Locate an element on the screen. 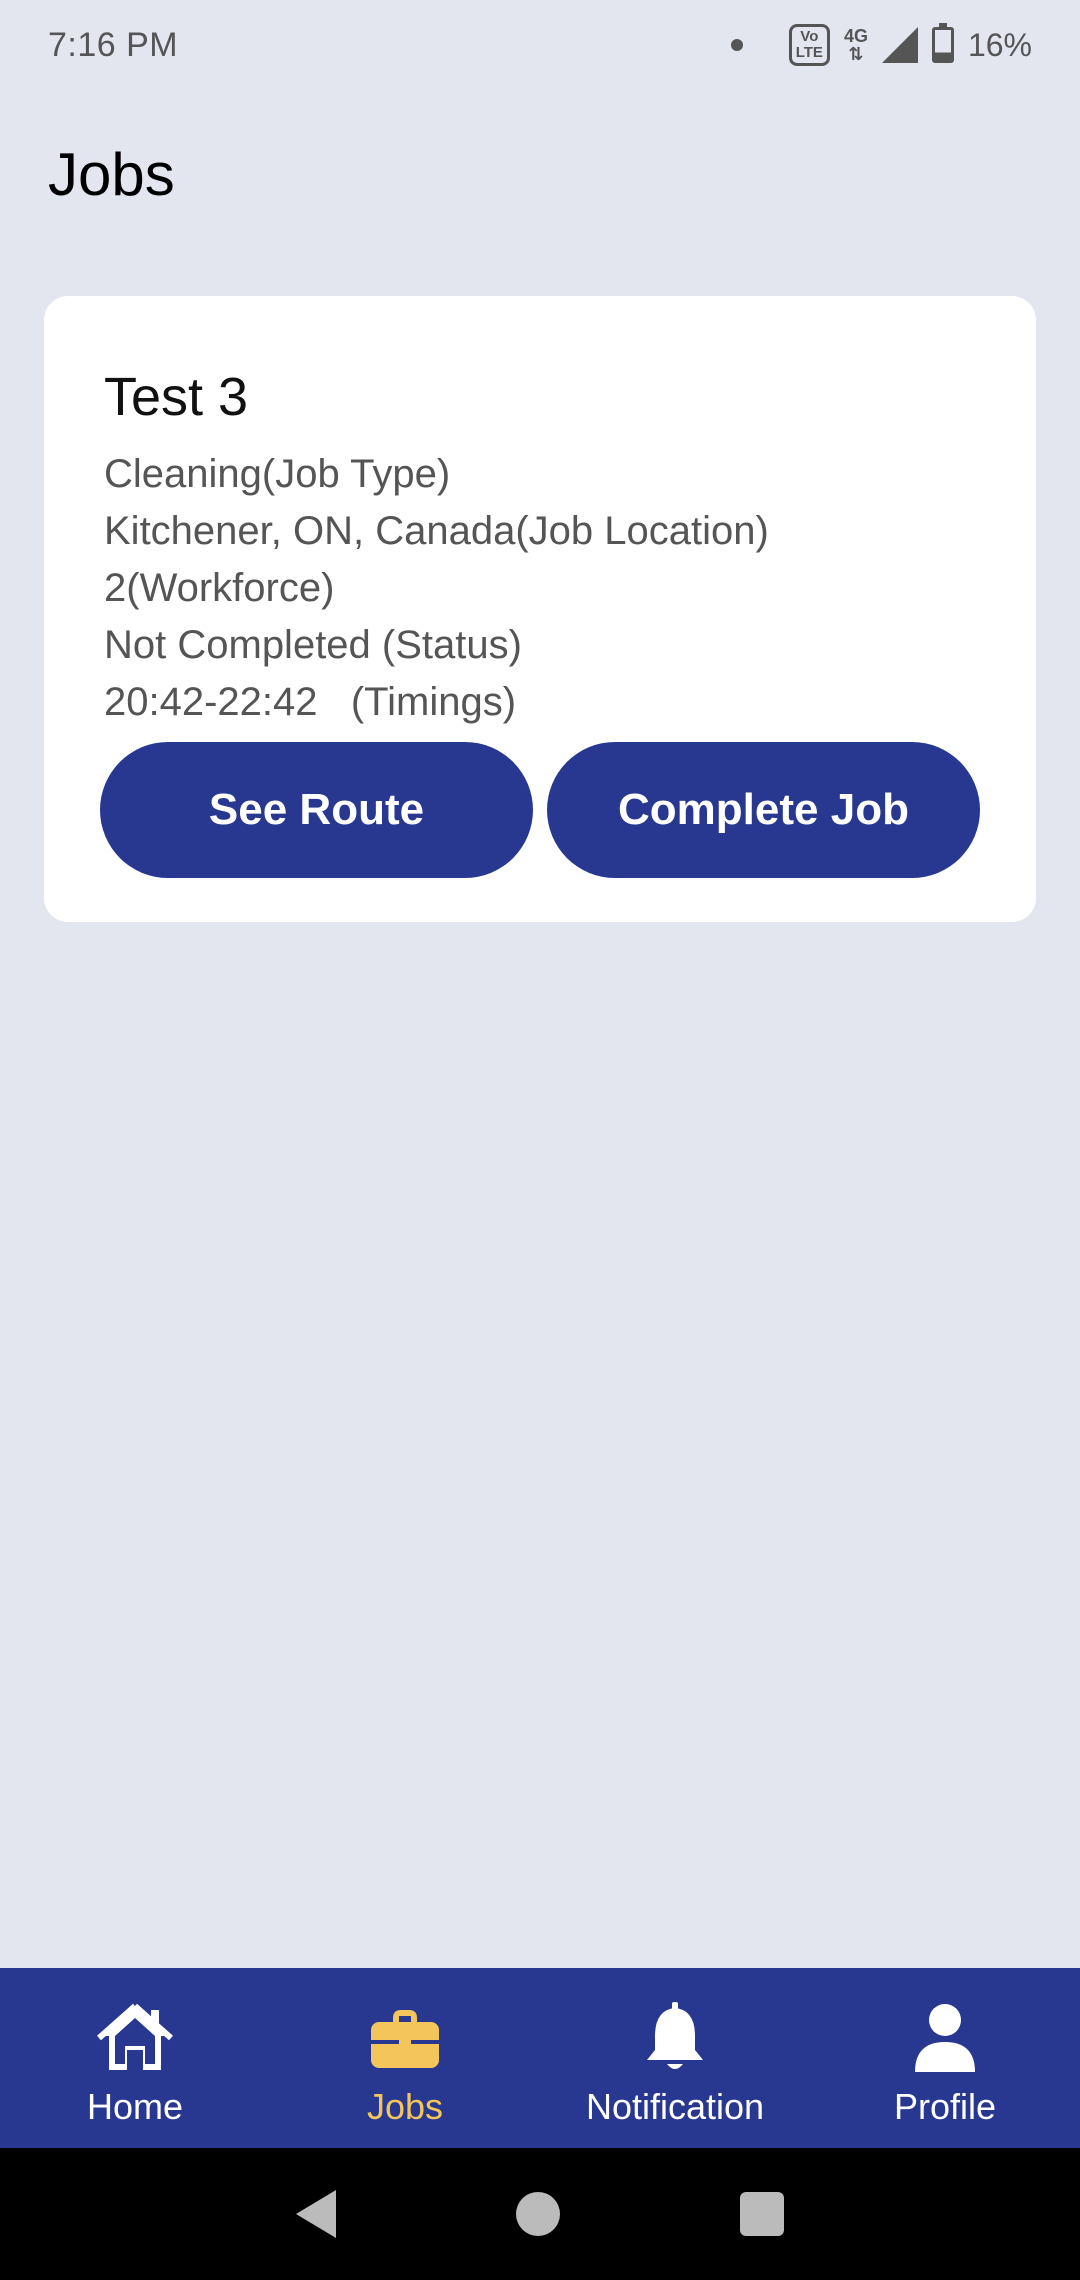 The image size is (1080, 2280). recent-apps-icon is located at coordinates (762, 2214).